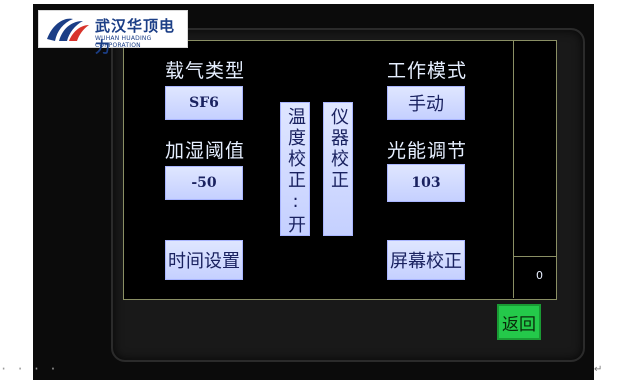 The height and width of the screenshot is (386, 627). What do you see at coordinates (534, 169) in the screenshot?
I see `lcd-side-column` at bounding box center [534, 169].